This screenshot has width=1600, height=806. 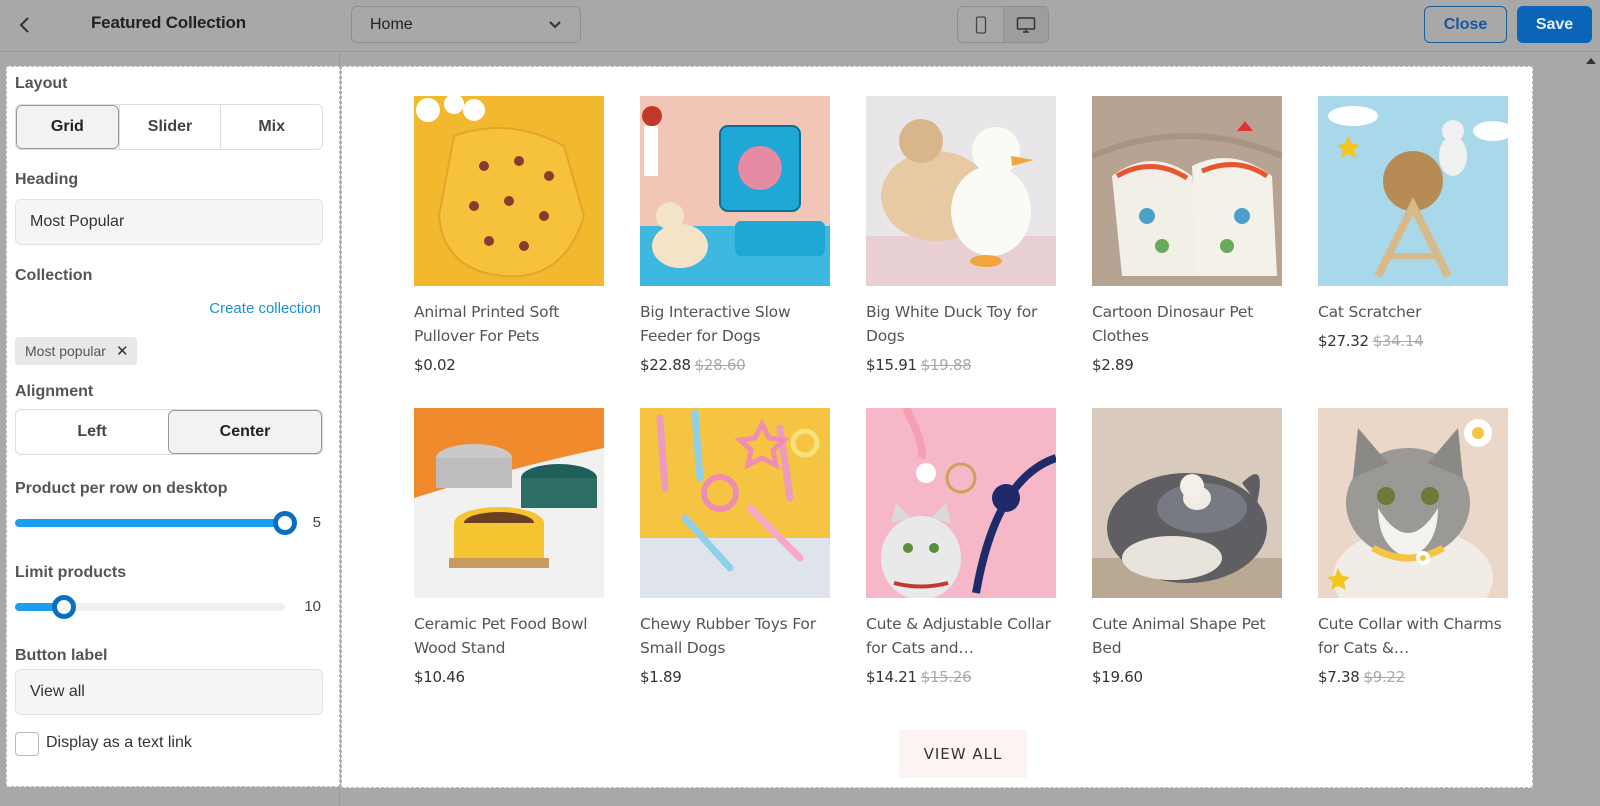 I want to click on product-card: Ceramic Pet Food Bowl Wood Stand $10.46, so click(x=509, y=564).